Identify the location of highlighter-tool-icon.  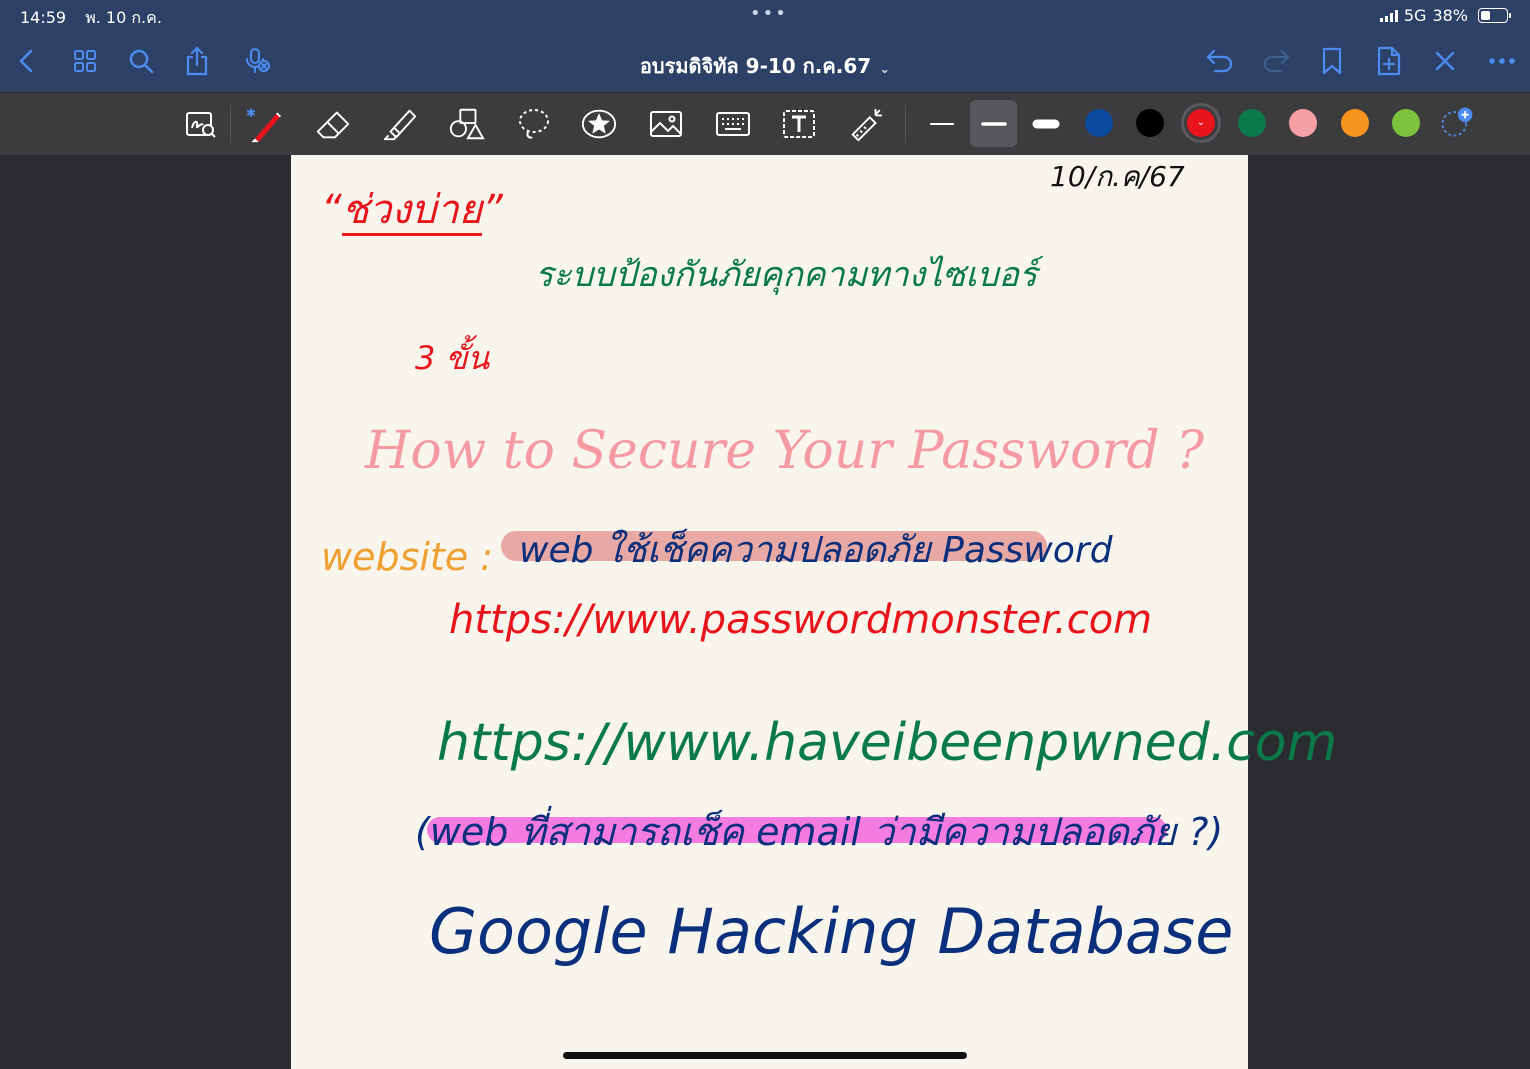
(400, 124).